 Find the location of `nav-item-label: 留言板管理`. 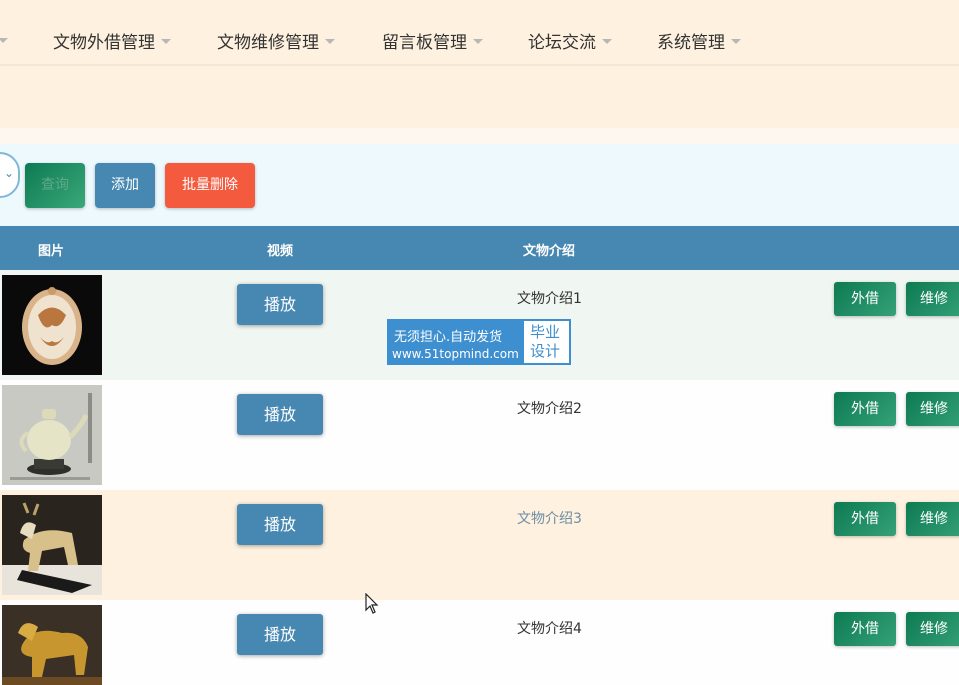

nav-item-label: 留言板管理 is located at coordinates (424, 43).